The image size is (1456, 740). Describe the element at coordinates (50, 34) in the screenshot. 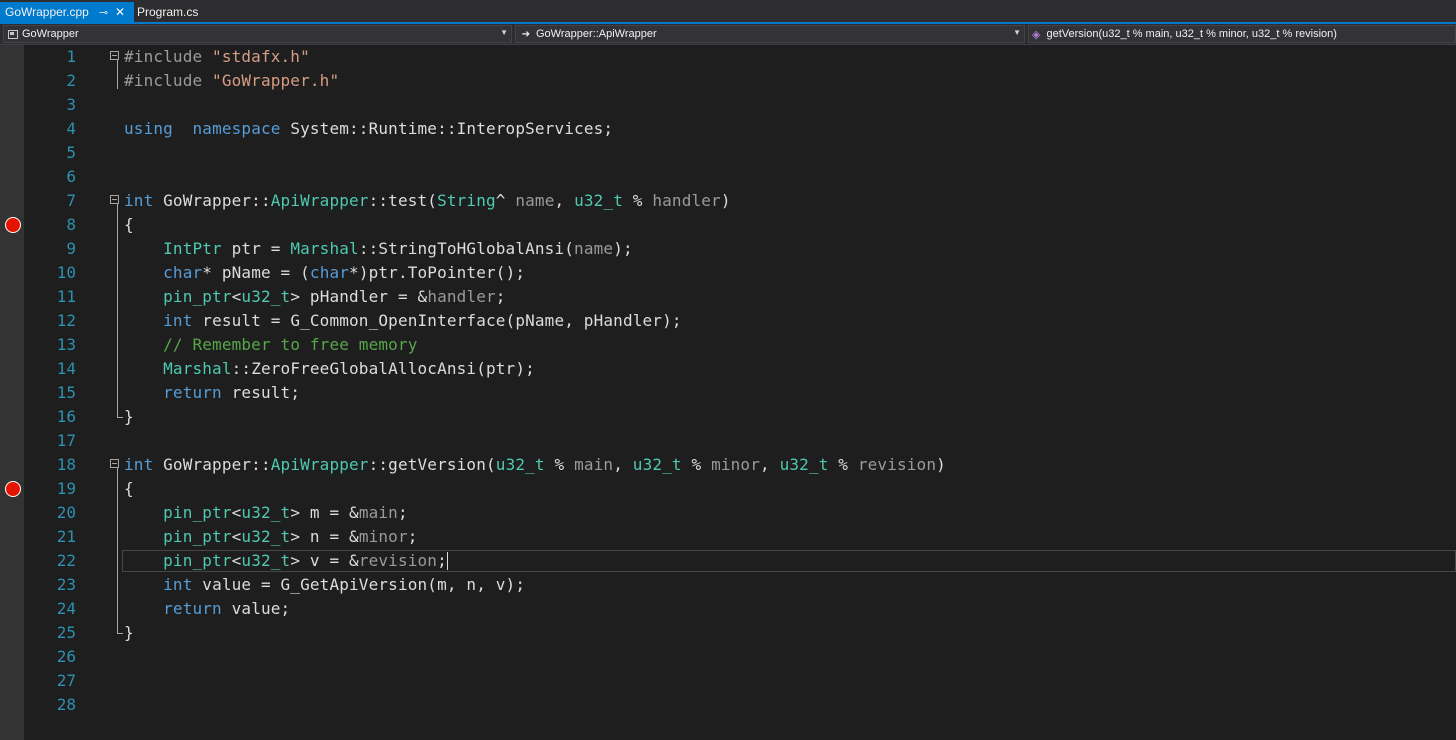

I see `project-dropdown-value: GoWrapper` at that location.